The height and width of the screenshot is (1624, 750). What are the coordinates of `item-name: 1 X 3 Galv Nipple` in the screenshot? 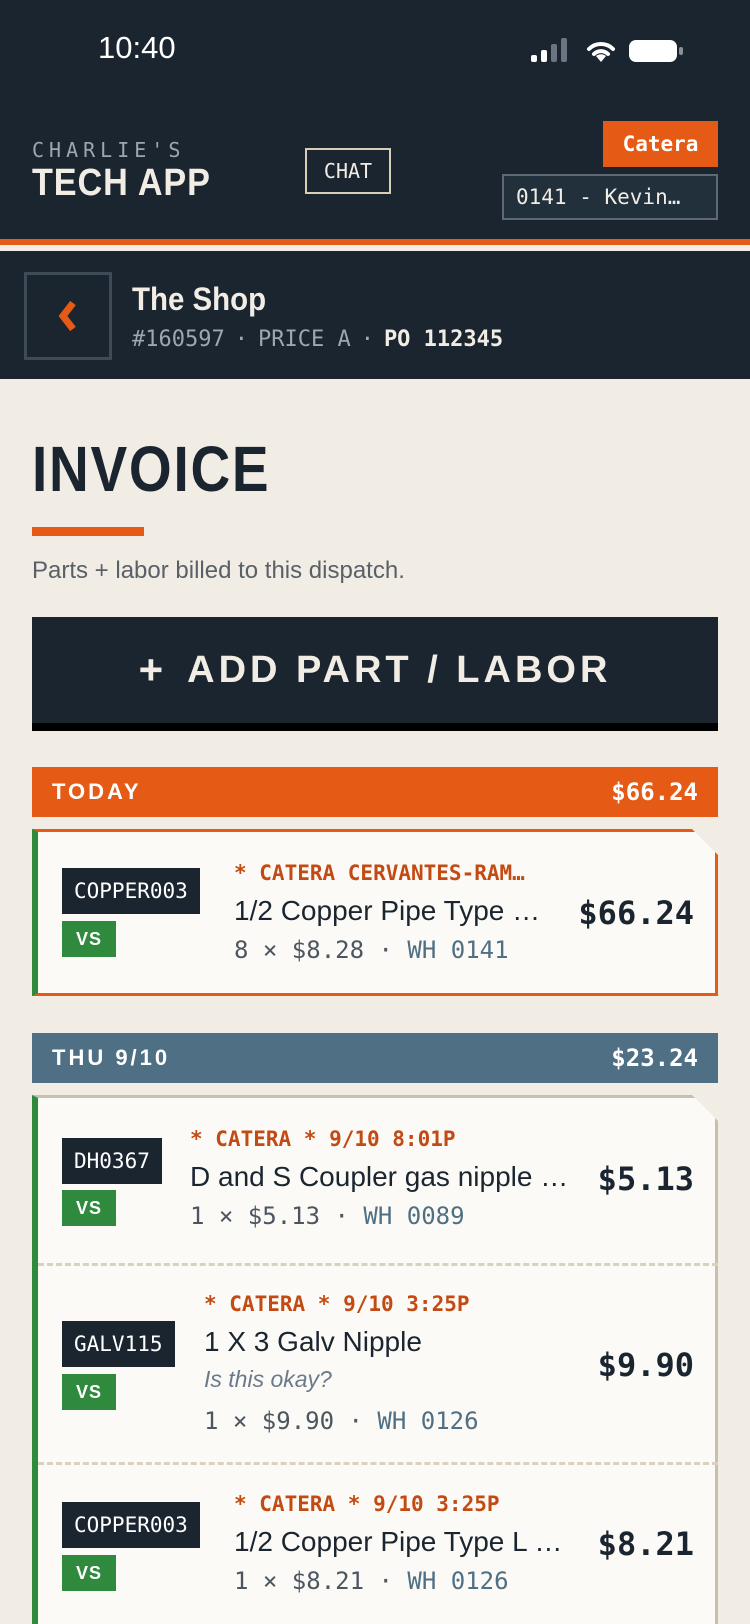 It's located at (313, 1341).